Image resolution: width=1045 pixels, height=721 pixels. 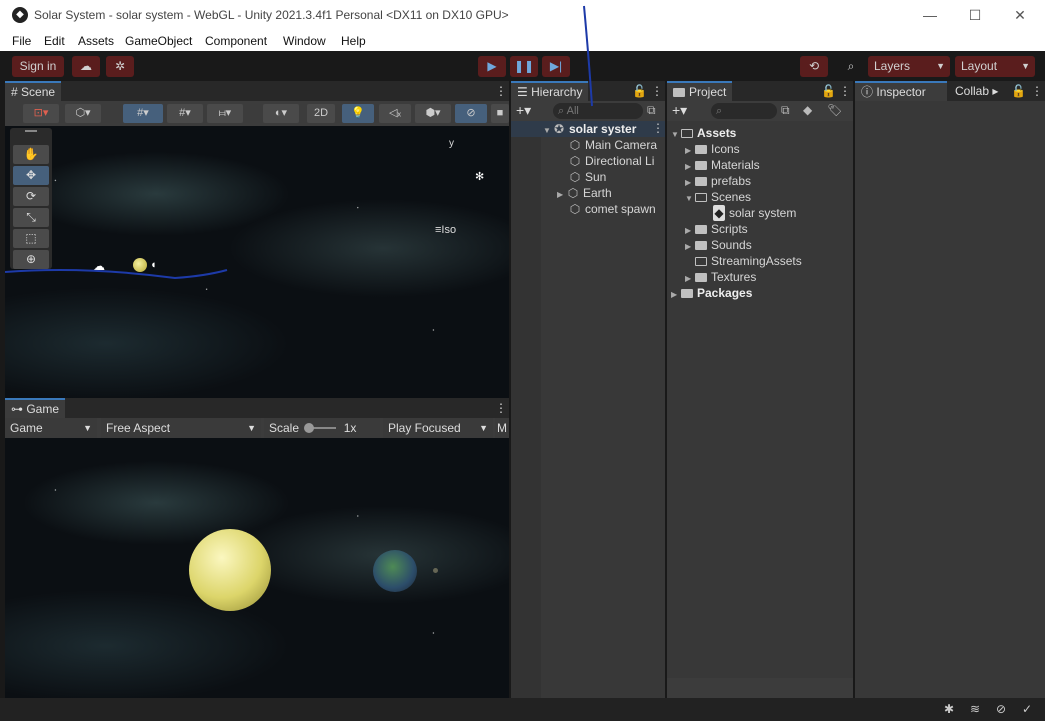 What do you see at coordinates (524, 66) in the screenshot?
I see `pause-icon: ❚❚` at bounding box center [524, 66].